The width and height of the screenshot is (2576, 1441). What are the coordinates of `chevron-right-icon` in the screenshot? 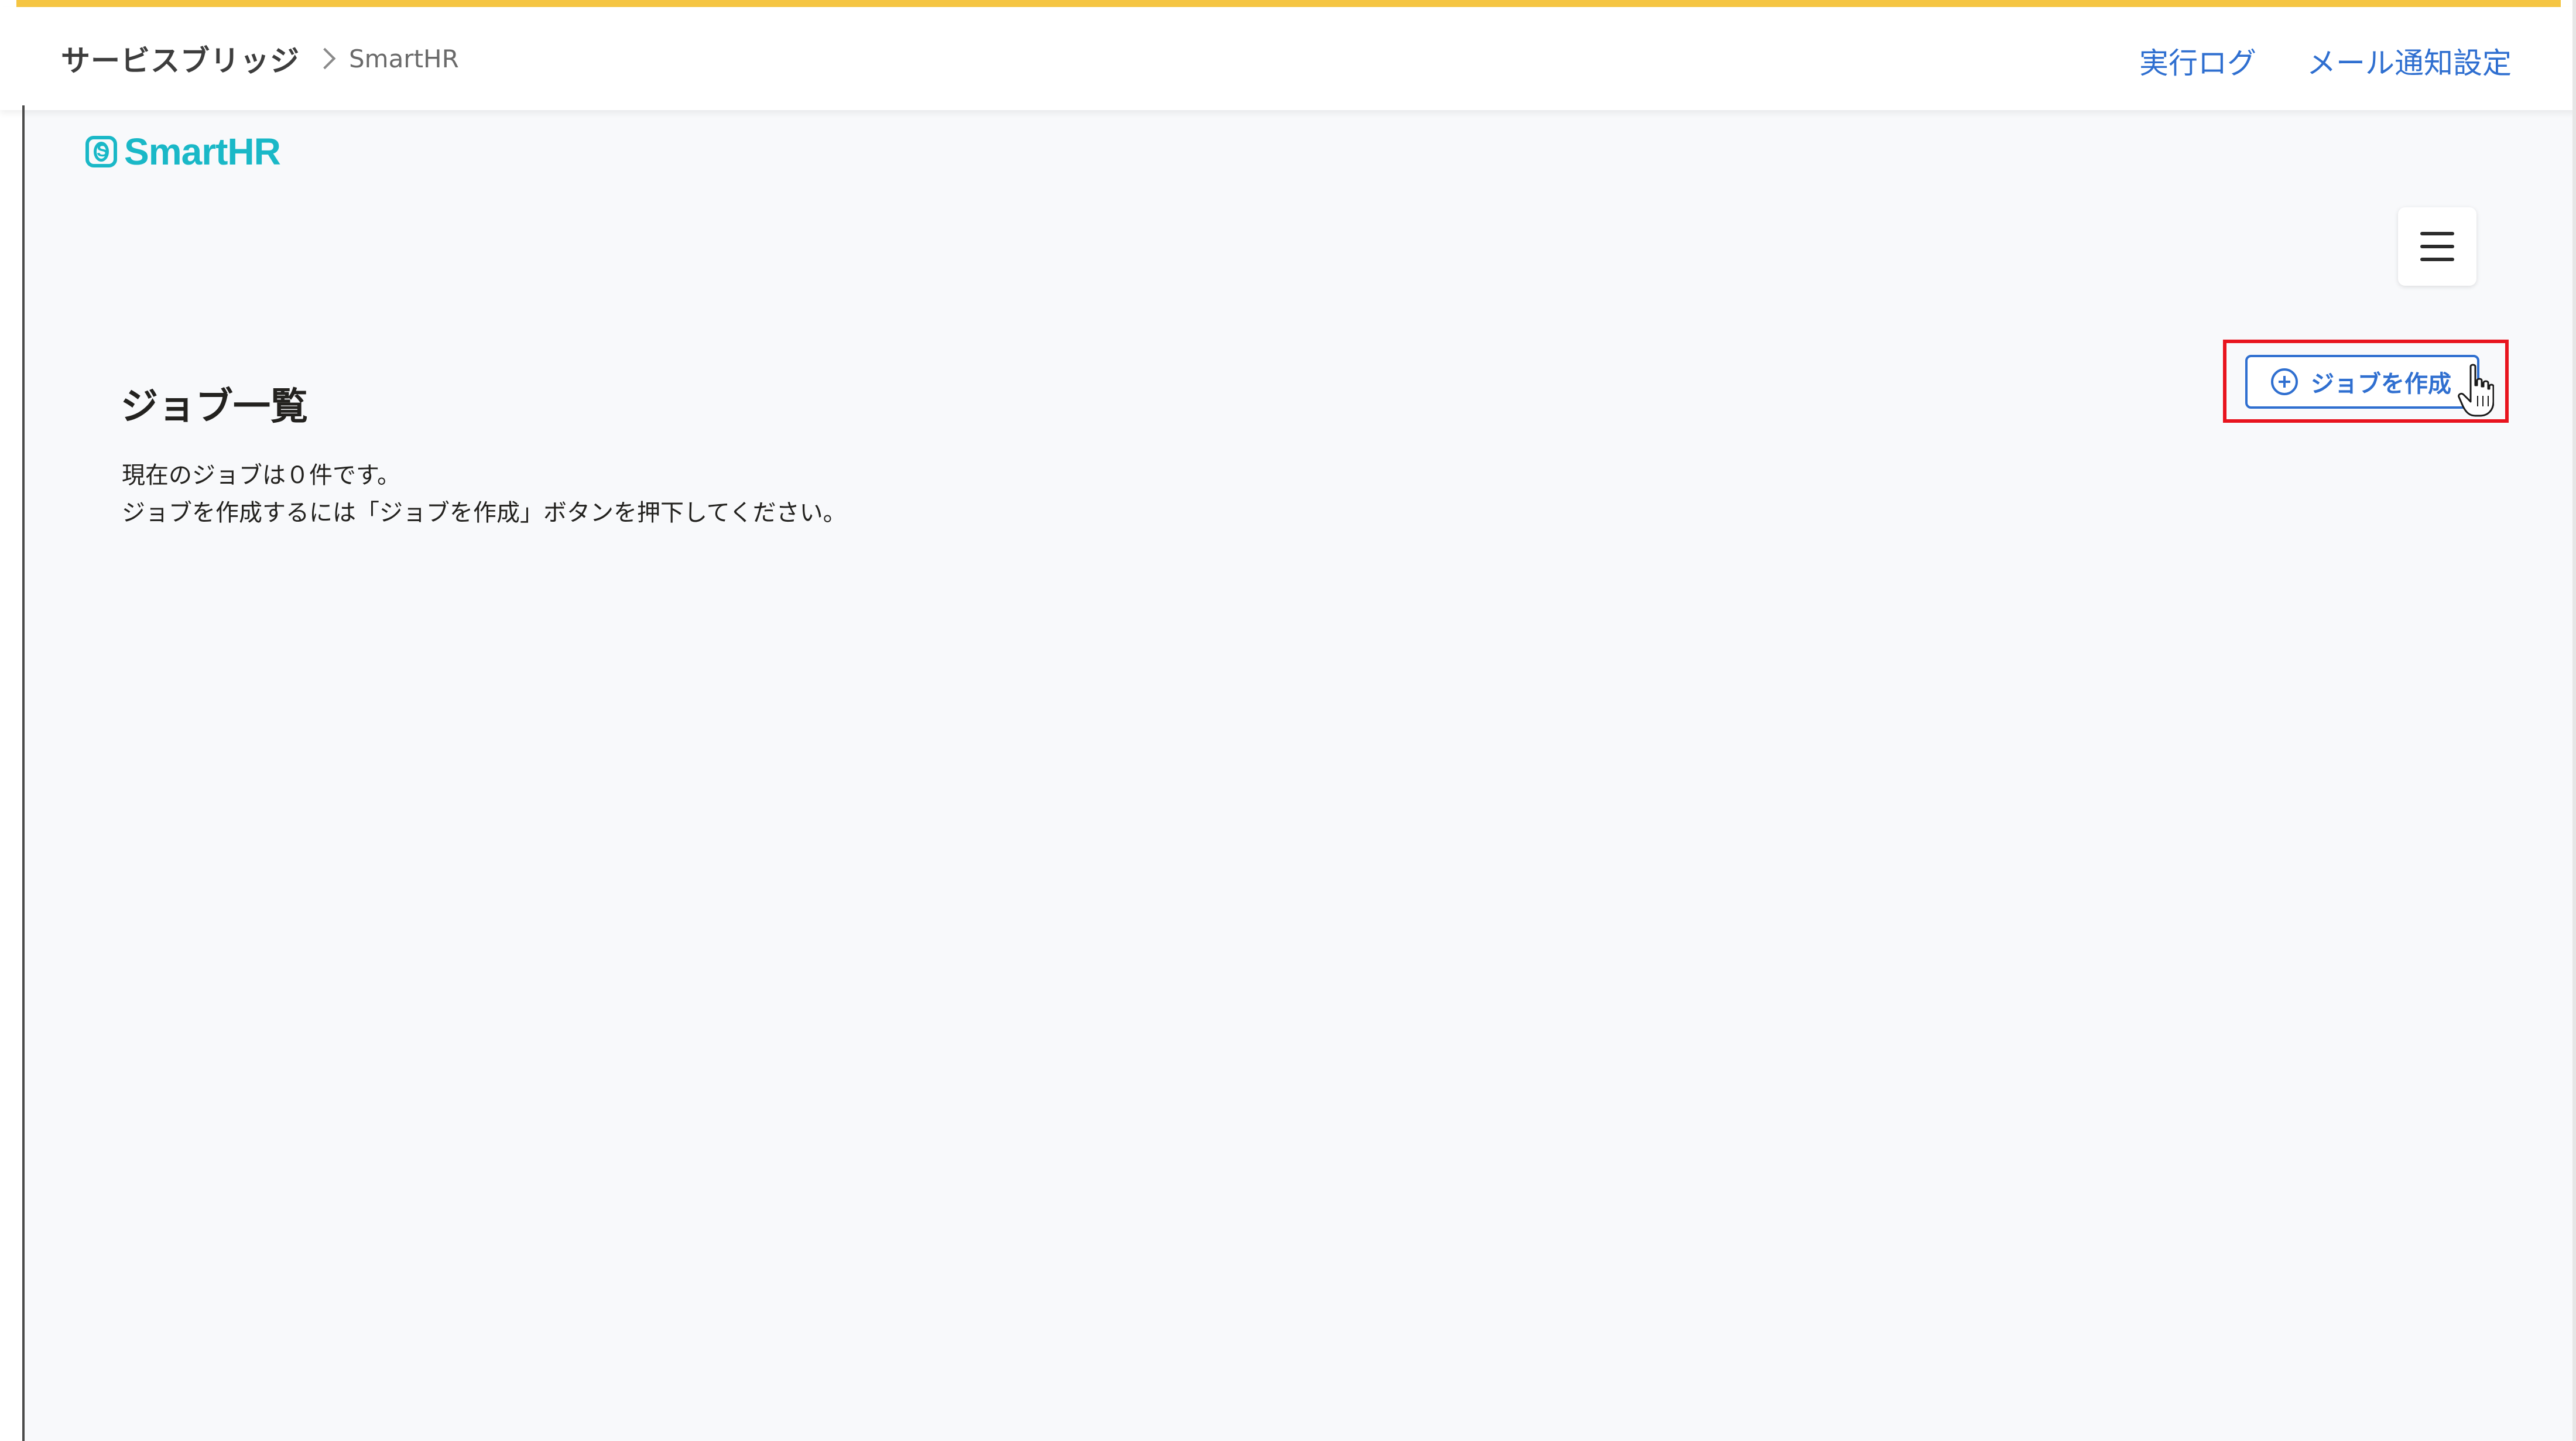 It's located at (325, 59).